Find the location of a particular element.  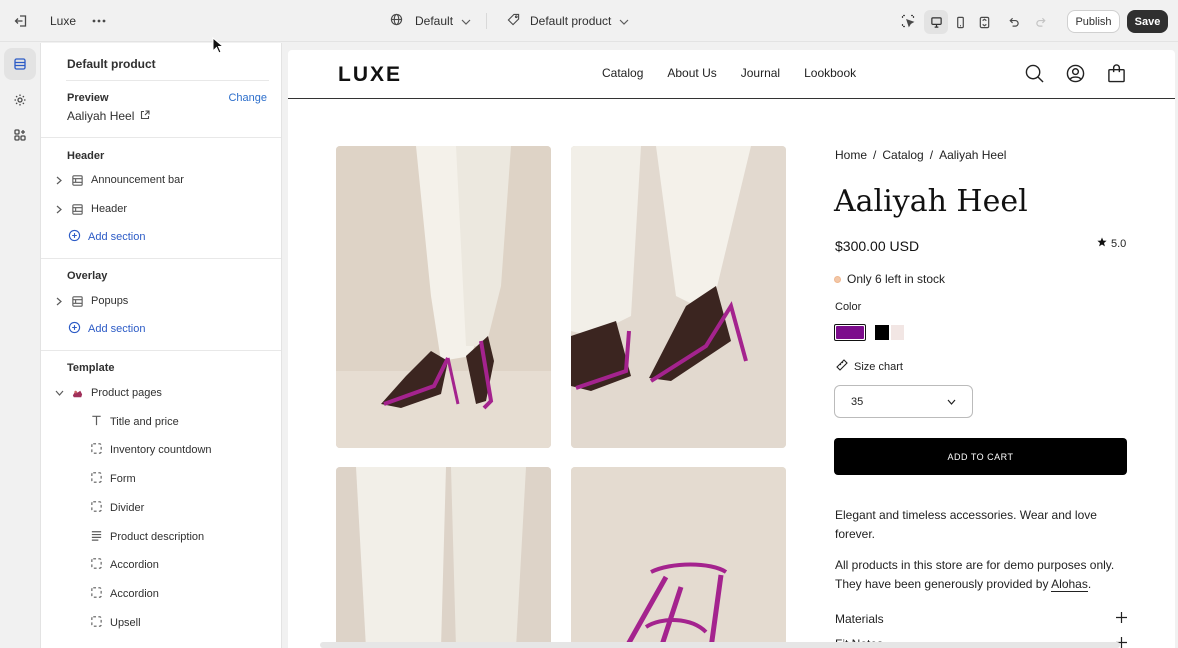

size-value: 35 is located at coordinates (857, 401).